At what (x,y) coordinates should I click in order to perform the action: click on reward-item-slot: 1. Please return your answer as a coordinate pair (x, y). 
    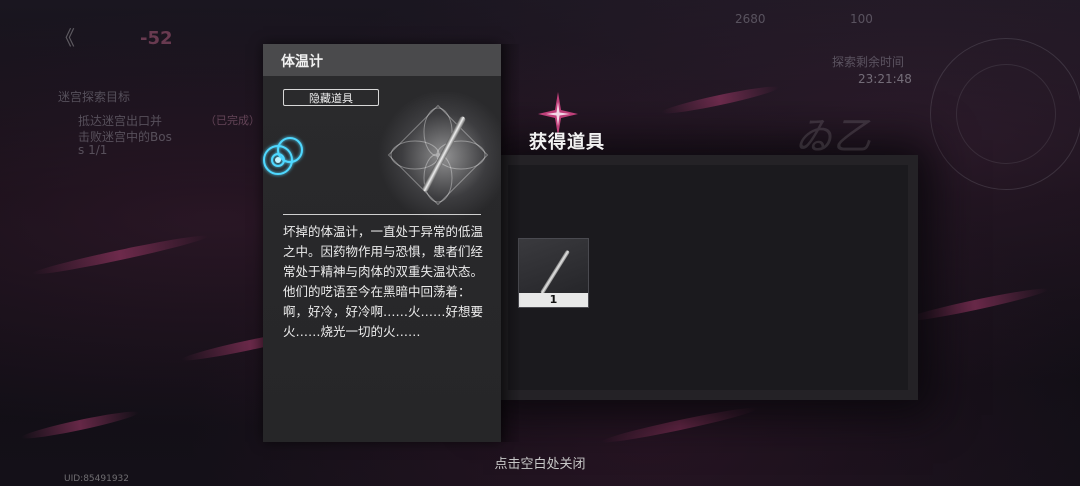
    Looking at the image, I should click on (553, 273).